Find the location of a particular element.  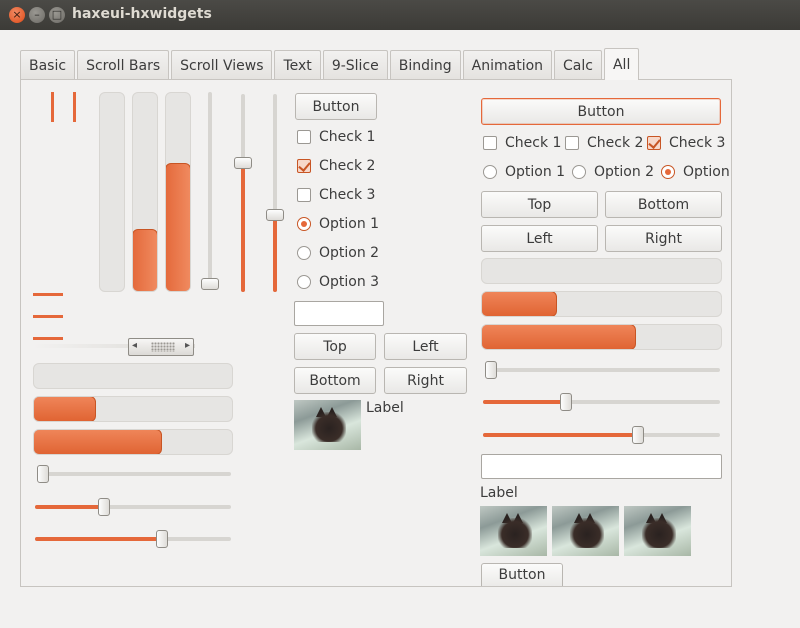

arrow-right-icon: ▸ is located at coordinates (187, 345).